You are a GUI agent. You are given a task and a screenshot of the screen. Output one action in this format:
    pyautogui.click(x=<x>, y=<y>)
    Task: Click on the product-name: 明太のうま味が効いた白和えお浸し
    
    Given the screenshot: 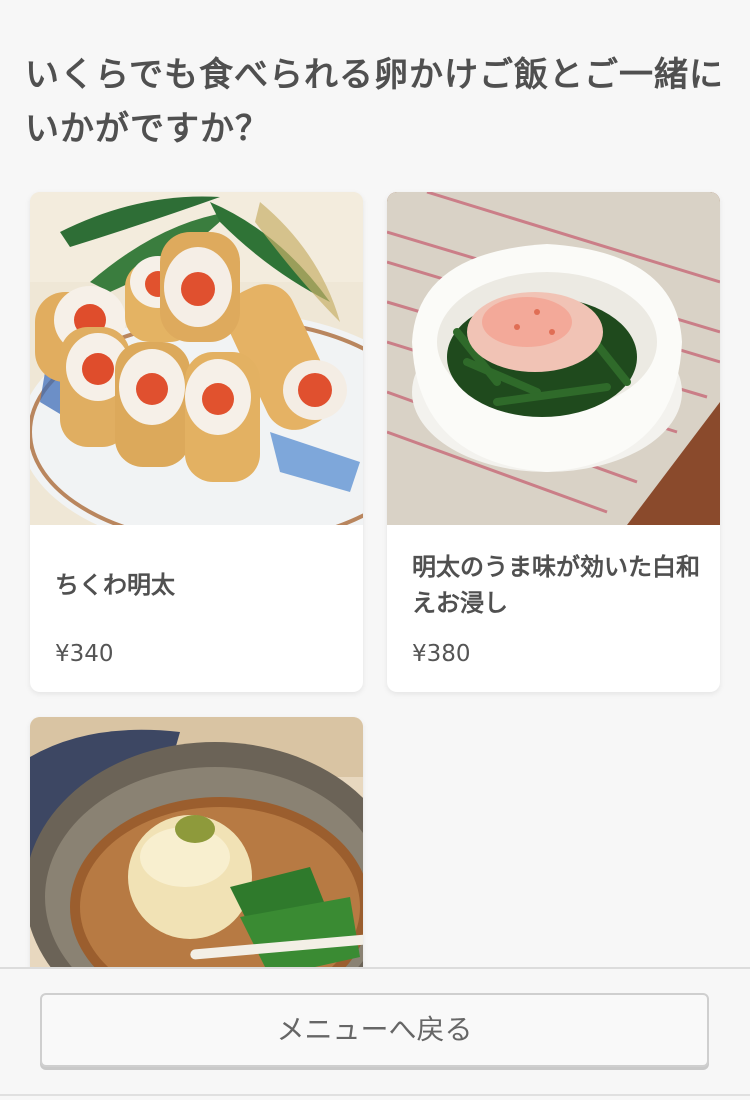 What is the action you would take?
    pyautogui.click(x=556, y=585)
    